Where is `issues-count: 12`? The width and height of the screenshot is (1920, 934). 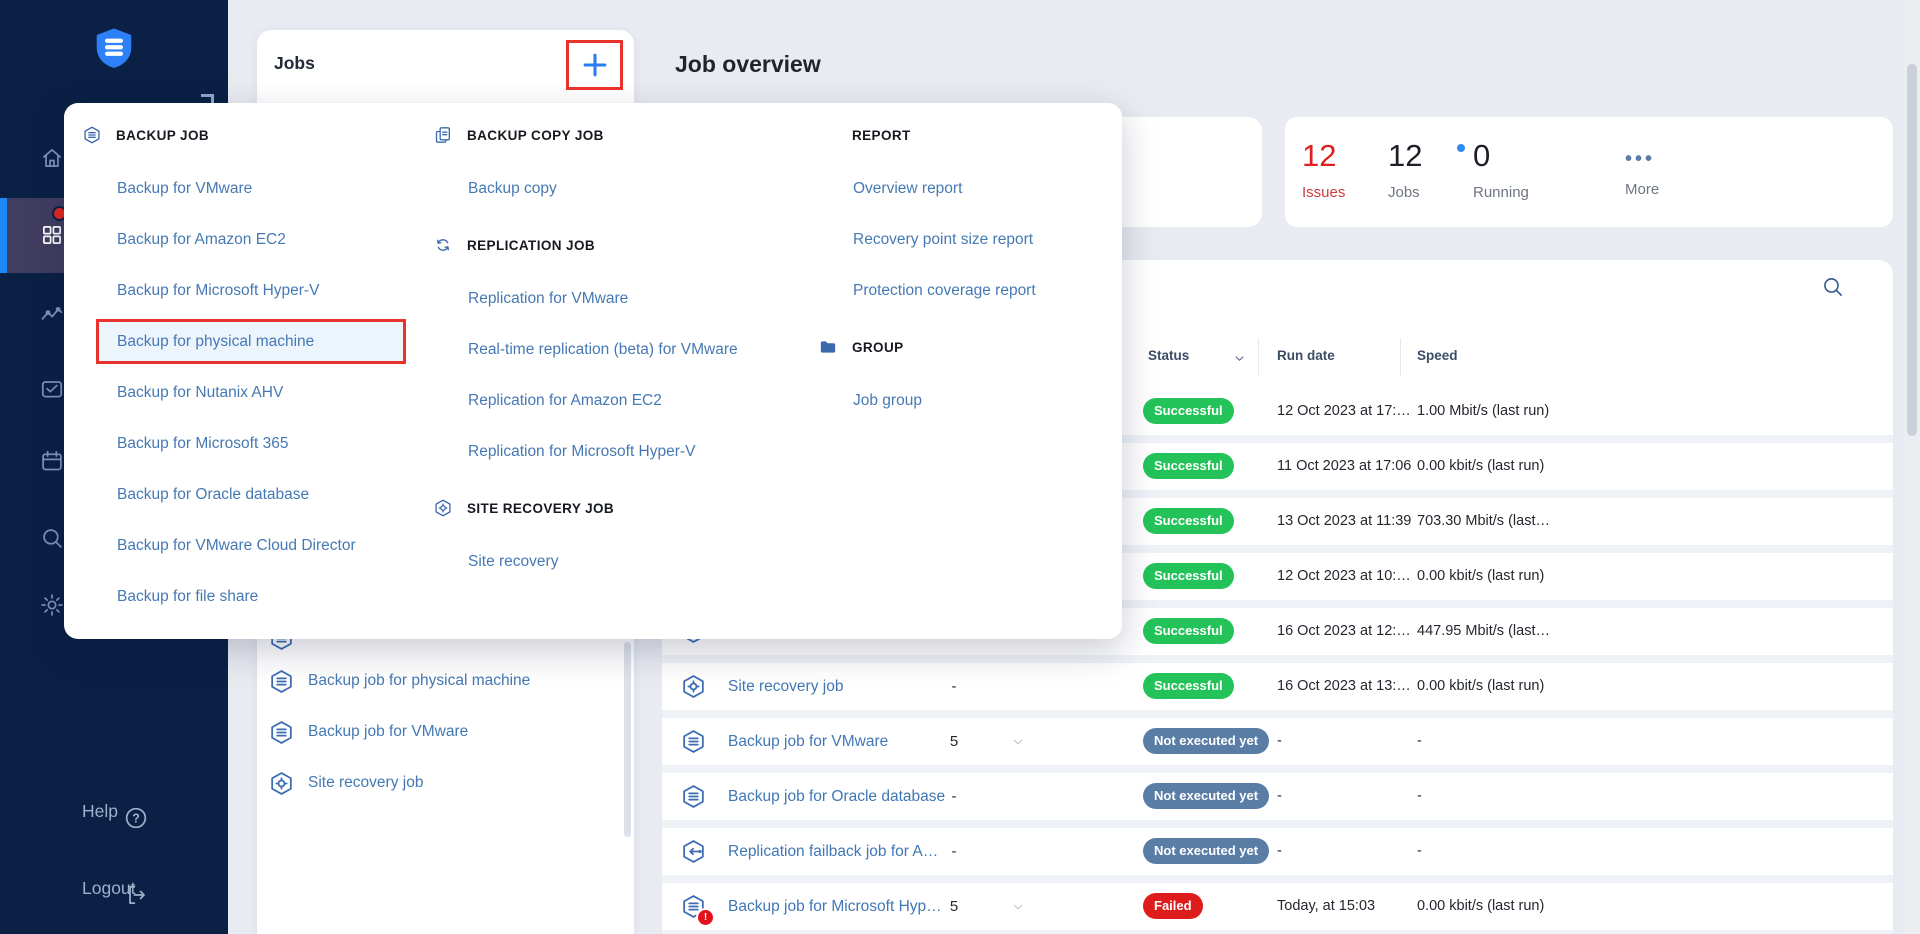
issues-count: 12 is located at coordinates (1319, 155).